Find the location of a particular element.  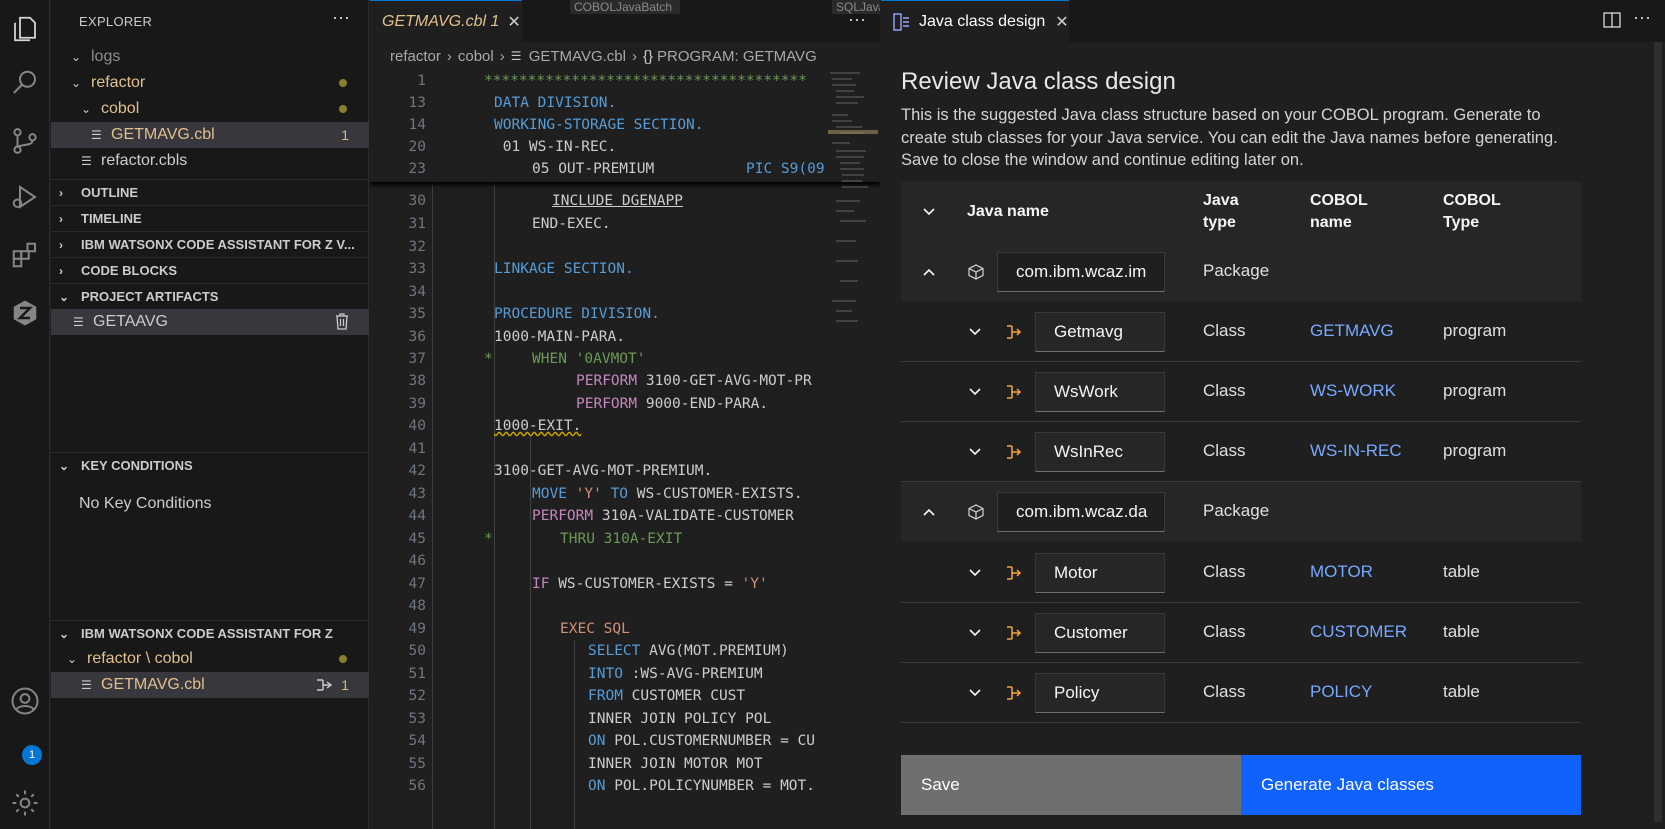

cobol-name-cell: WS-WORK is located at coordinates (1353, 391).